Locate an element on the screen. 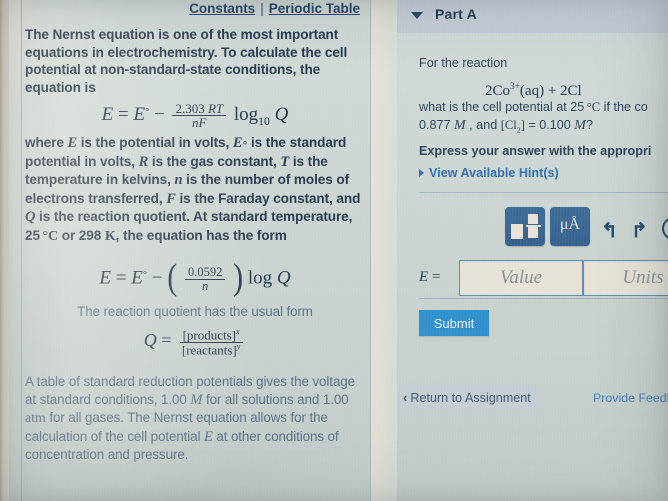  return-to-assignment-button: ‹ Return to Assignment is located at coordinates (469, 398).